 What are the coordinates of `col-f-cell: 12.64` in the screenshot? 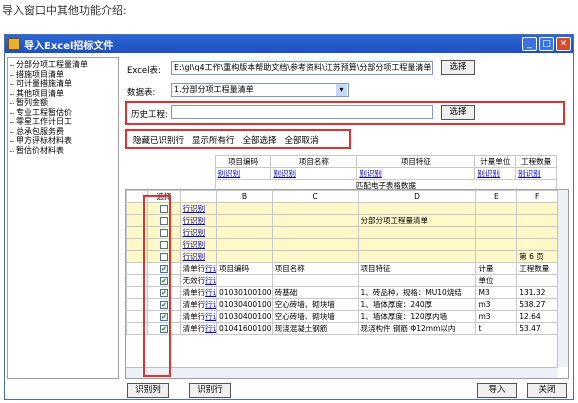 It's located at (537, 316).